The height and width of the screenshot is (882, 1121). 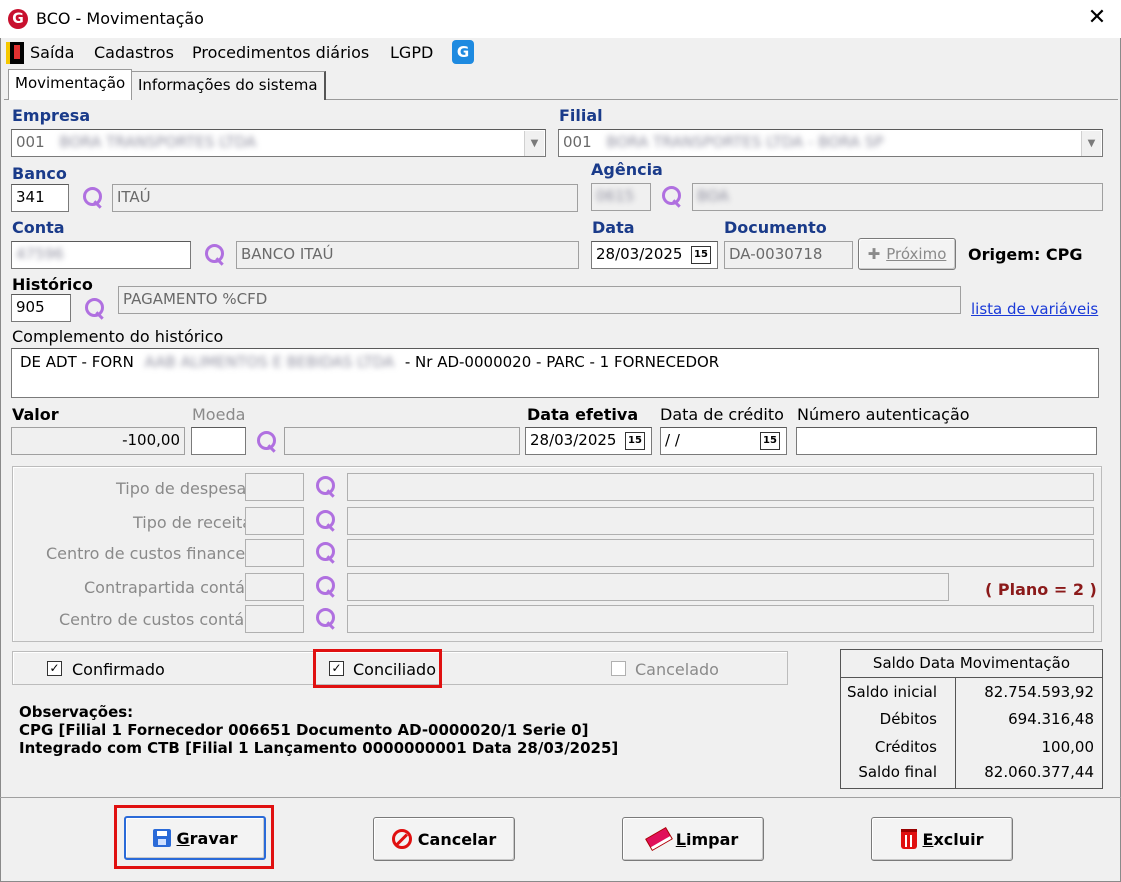 What do you see at coordinates (39, 173) in the screenshot?
I see `banco-label: Banco` at bounding box center [39, 173].